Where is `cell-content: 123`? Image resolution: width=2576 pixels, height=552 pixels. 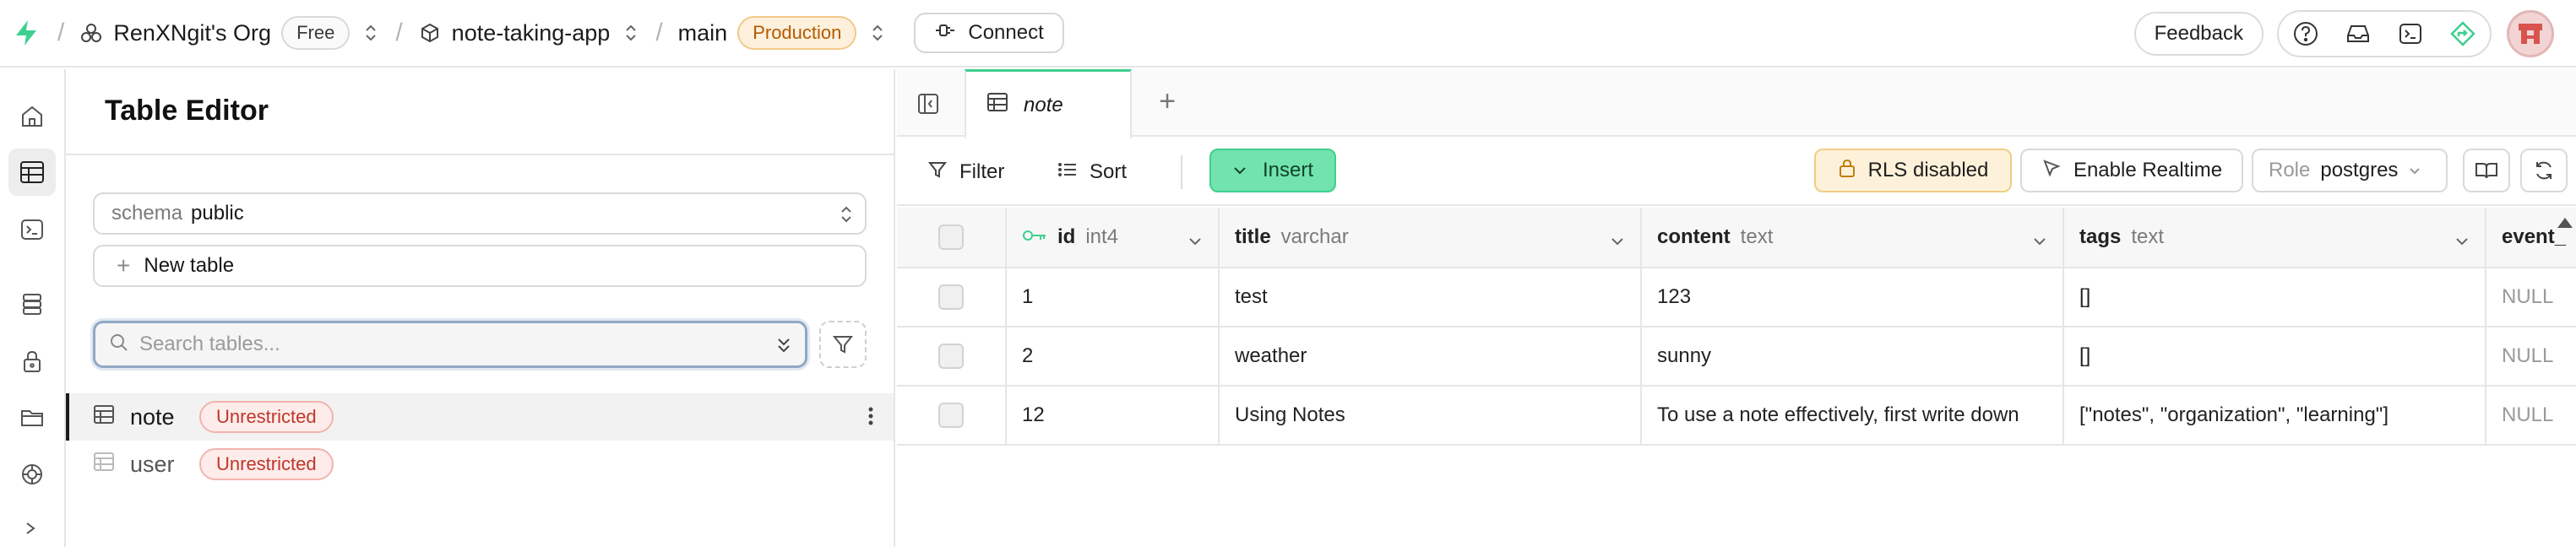
cell-content: 123 is located at coordinates (1853, 297).